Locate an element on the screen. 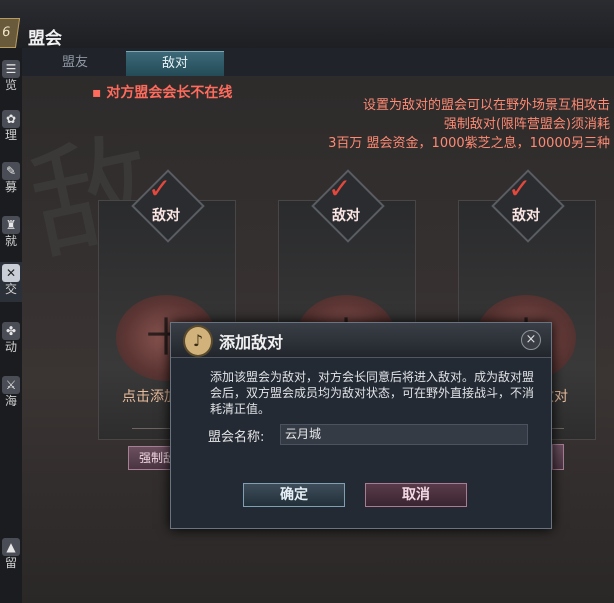 This screenshot has width=614, height=603. list-icon: ☰ is located at coordinates (11, 69).